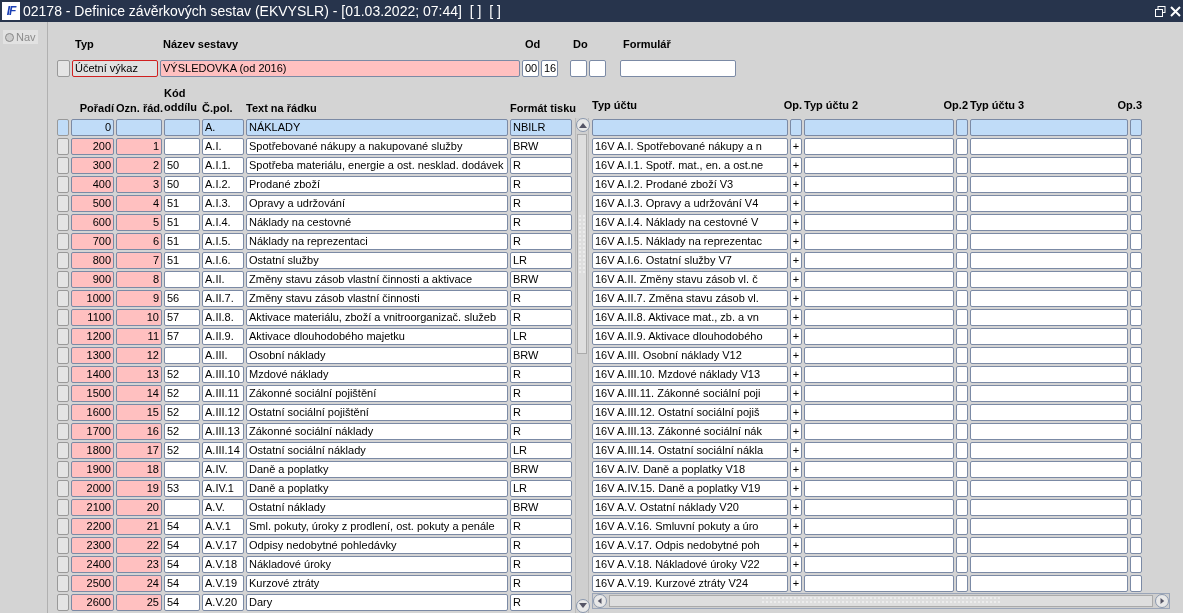 This screenshot has height=613, width=1183. What do you see at coordinates (690, 260) in the screenshot?
I see `table-cell: 16V A.I.6. Ostatní služby V7` at bounding box center [690, 260].